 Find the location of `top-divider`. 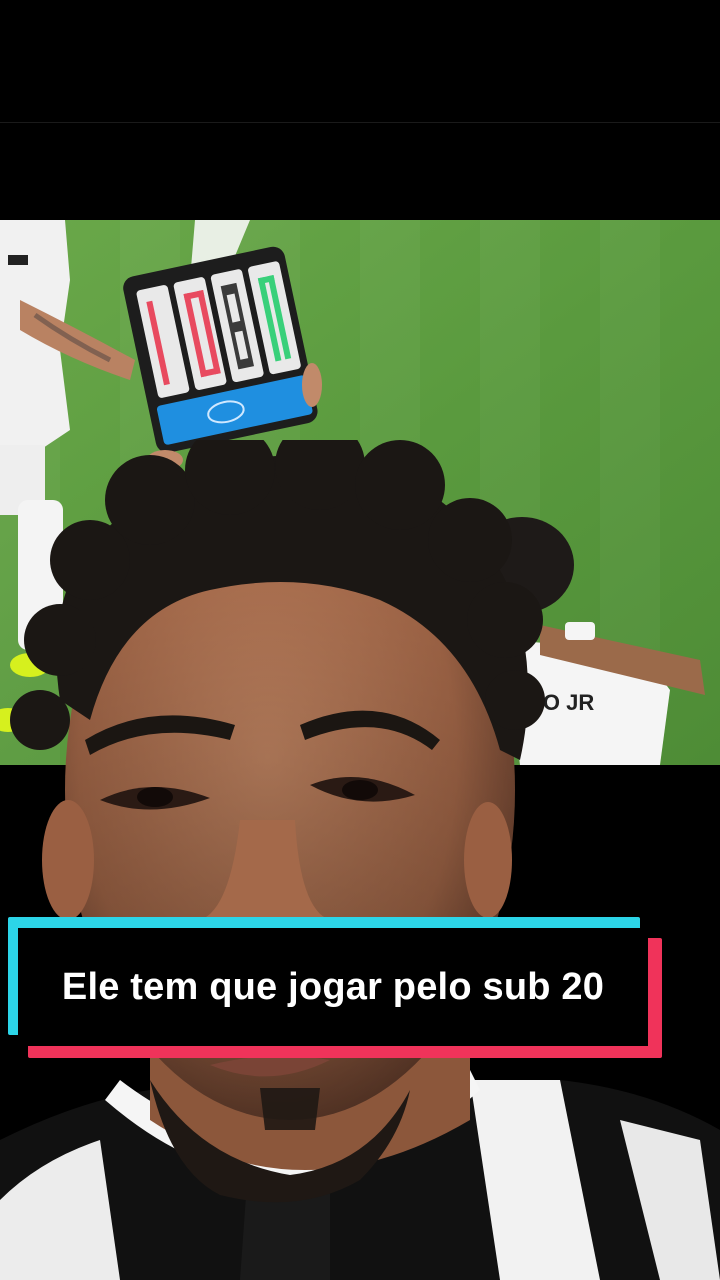

top-divider is located at coordinates (360, 122).